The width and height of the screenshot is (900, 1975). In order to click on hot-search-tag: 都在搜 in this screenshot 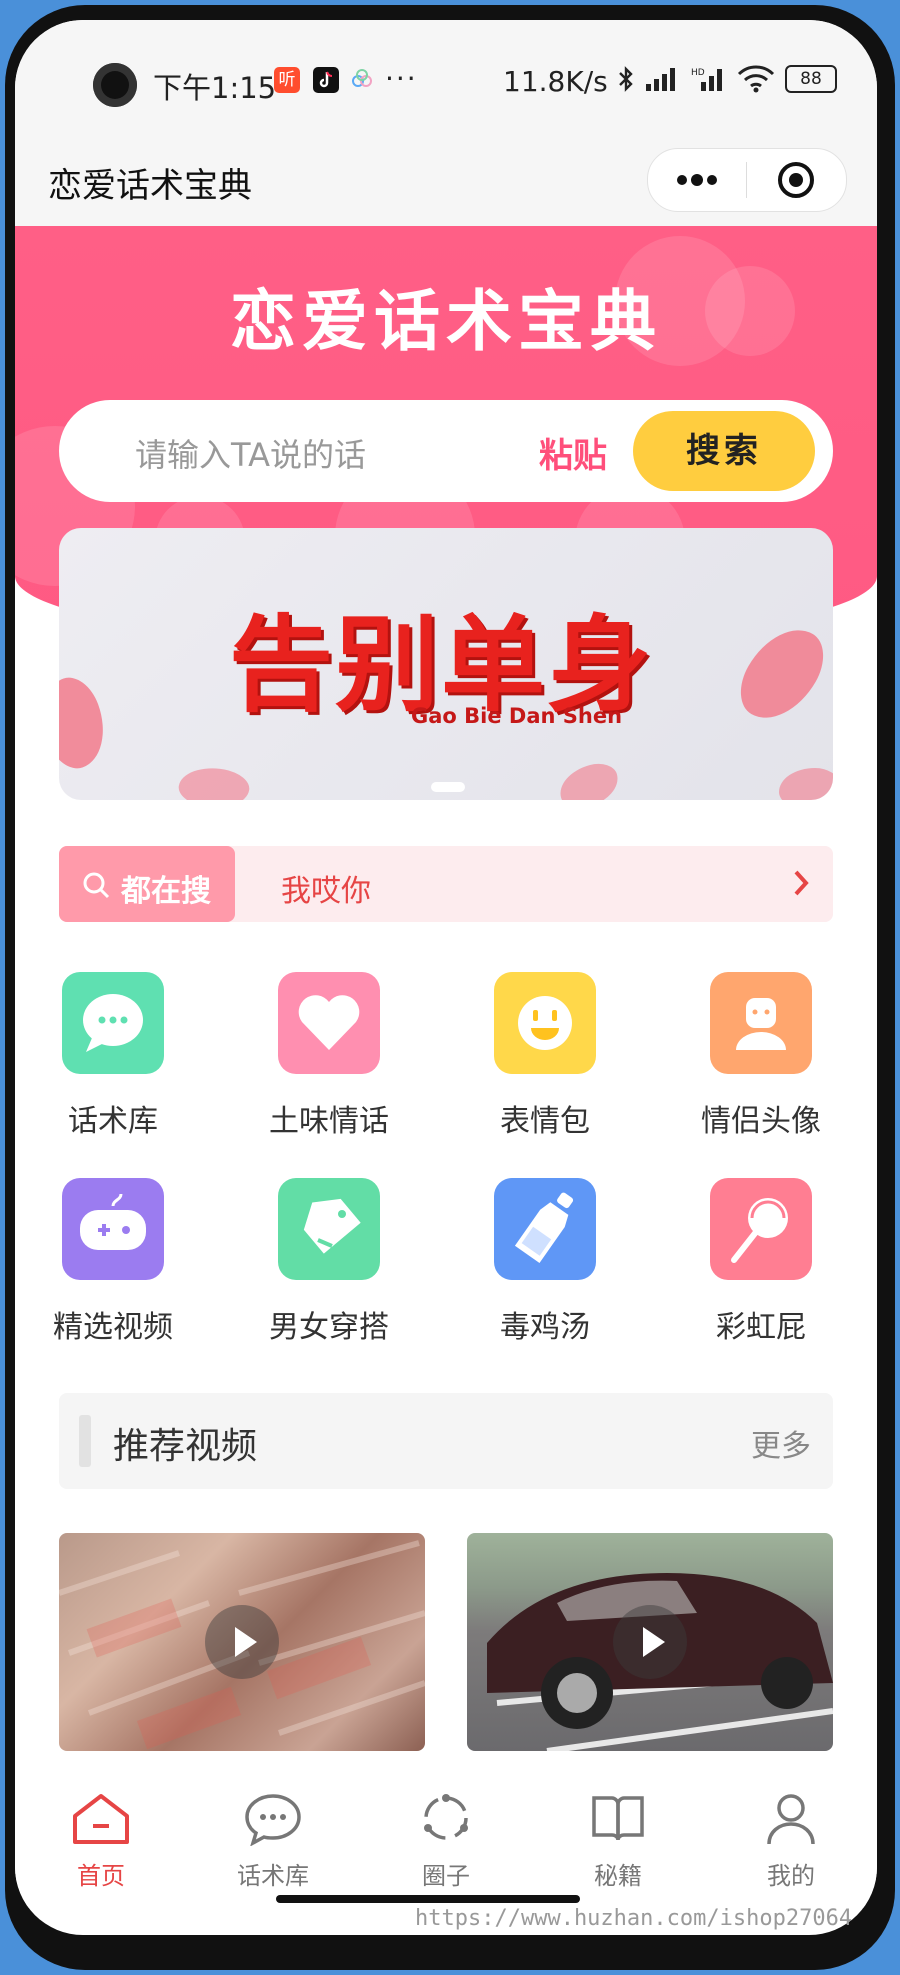, I will do `click(147, 884)`.